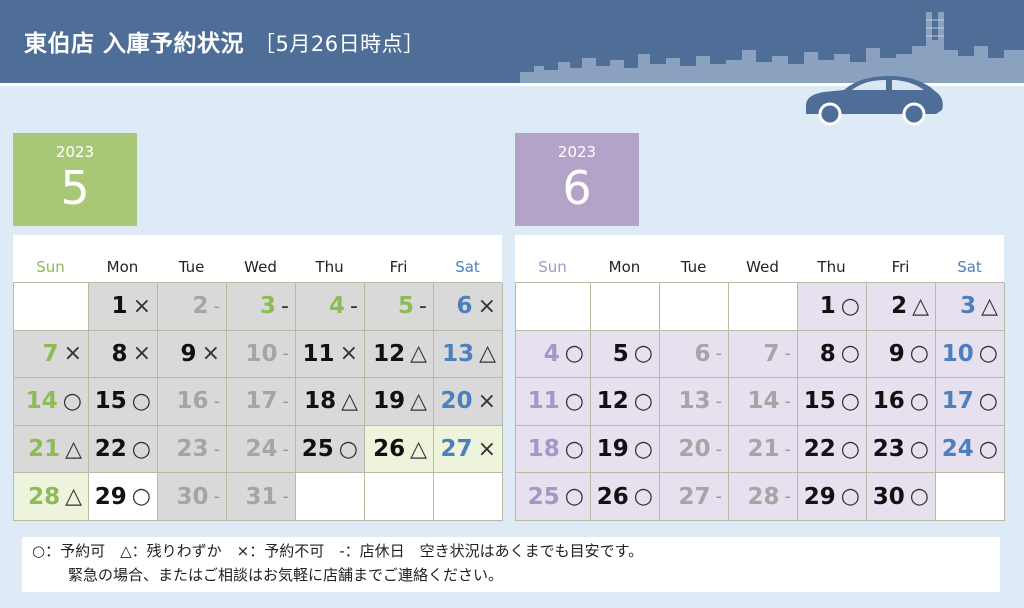 The height and width of the screenshot is (608, 1024). Describe the element at coordinates (456, 401) in the screenshot. I see `day-number: 20` at that location.